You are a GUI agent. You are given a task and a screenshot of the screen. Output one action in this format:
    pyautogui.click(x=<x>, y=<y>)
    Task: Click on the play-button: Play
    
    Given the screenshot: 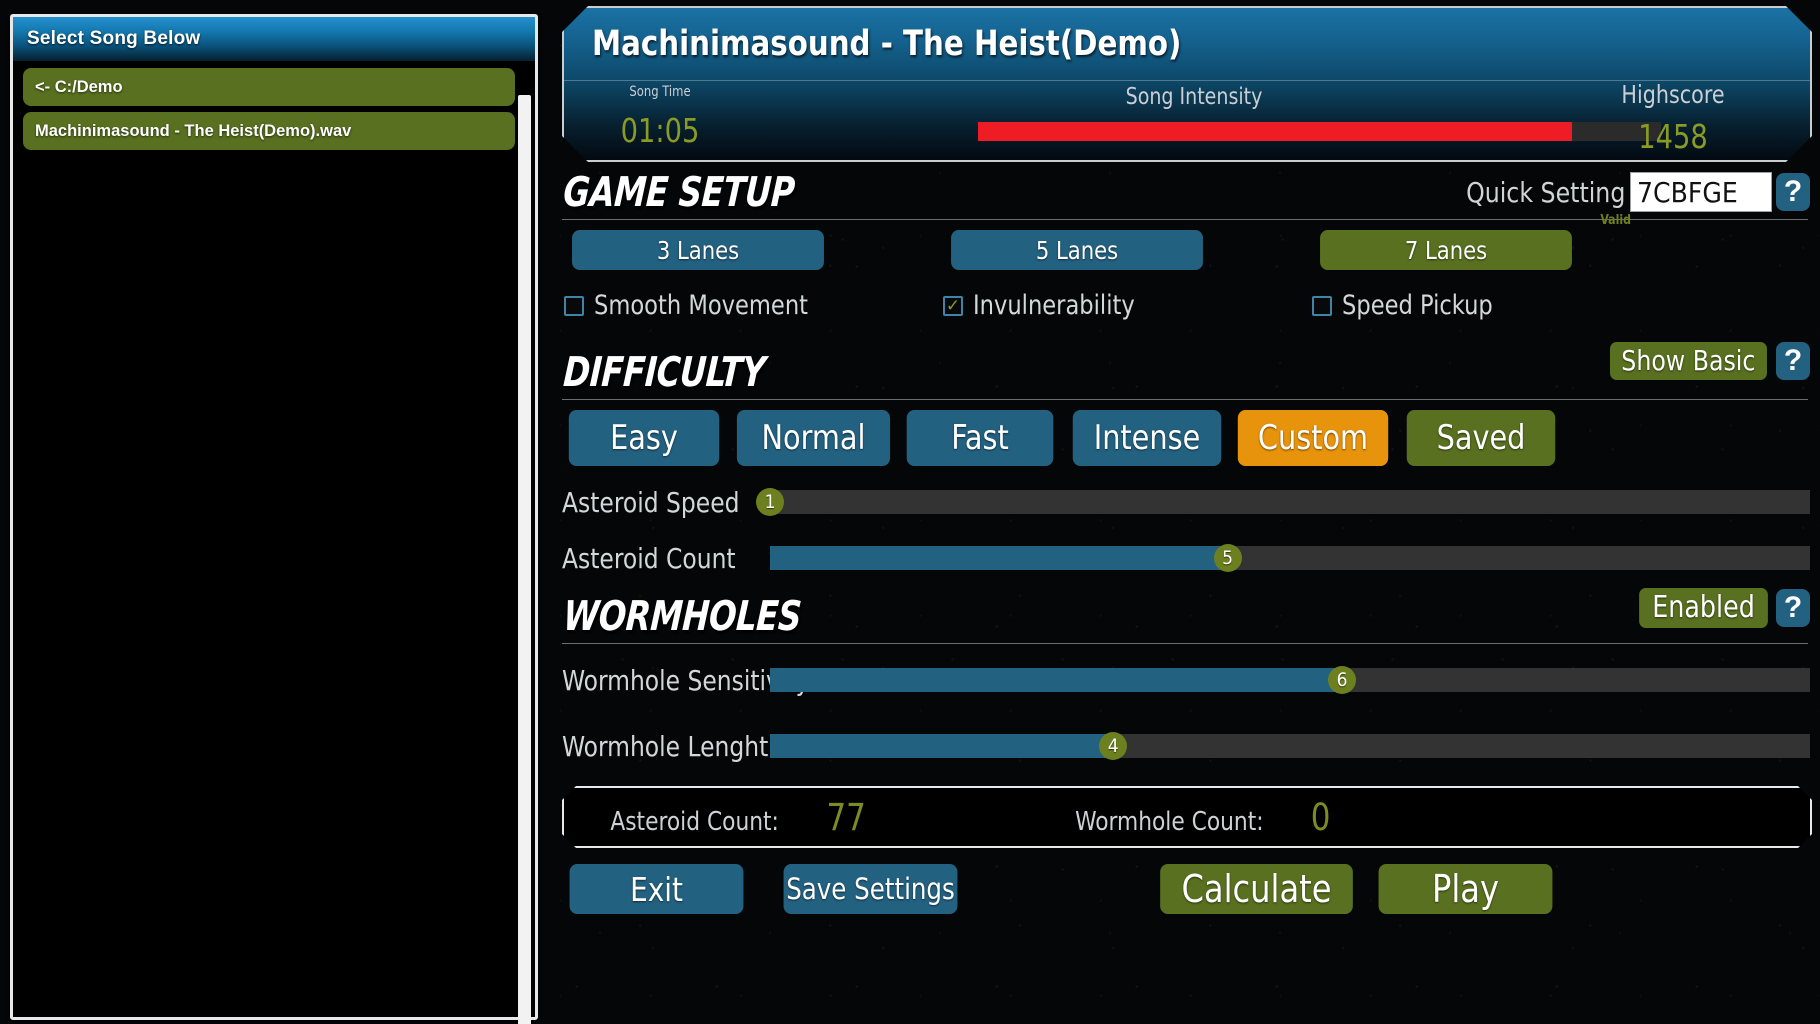 What is the action you would take?
    pyautogui.click(x=1465, y=889)
    